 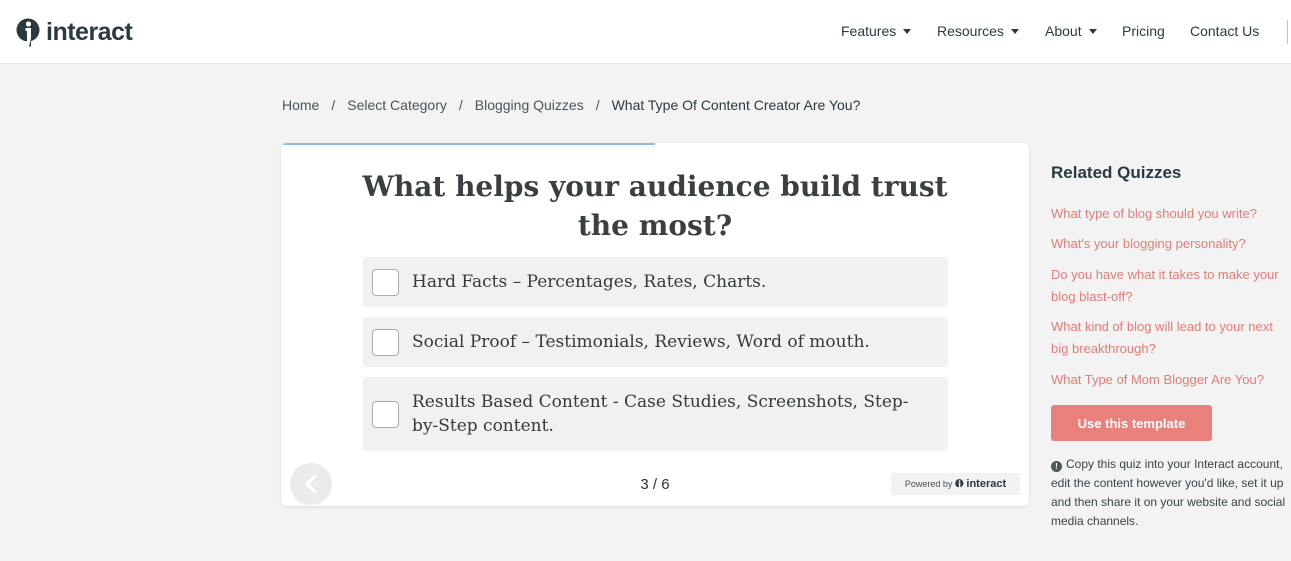 What do you see at coordinates (655, 484) in the screenshot?
I see `question-counter: 3 / 6` at bounding box center [655, 484].